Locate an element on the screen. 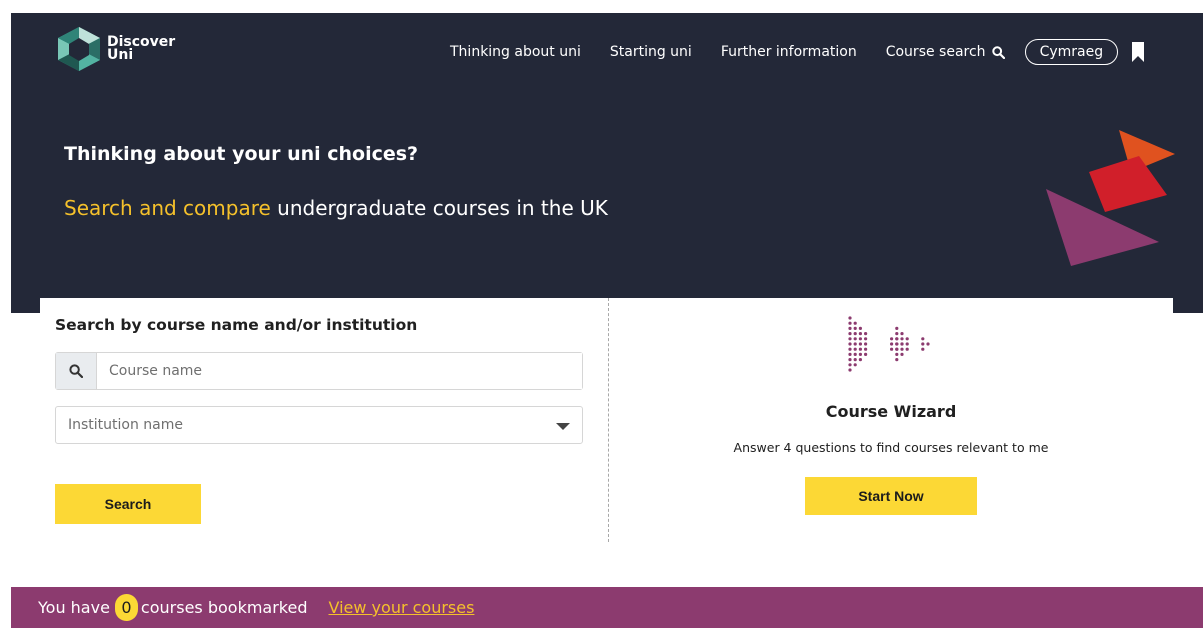  logo-text: Discover Uni is located at coordinates (141, 49).